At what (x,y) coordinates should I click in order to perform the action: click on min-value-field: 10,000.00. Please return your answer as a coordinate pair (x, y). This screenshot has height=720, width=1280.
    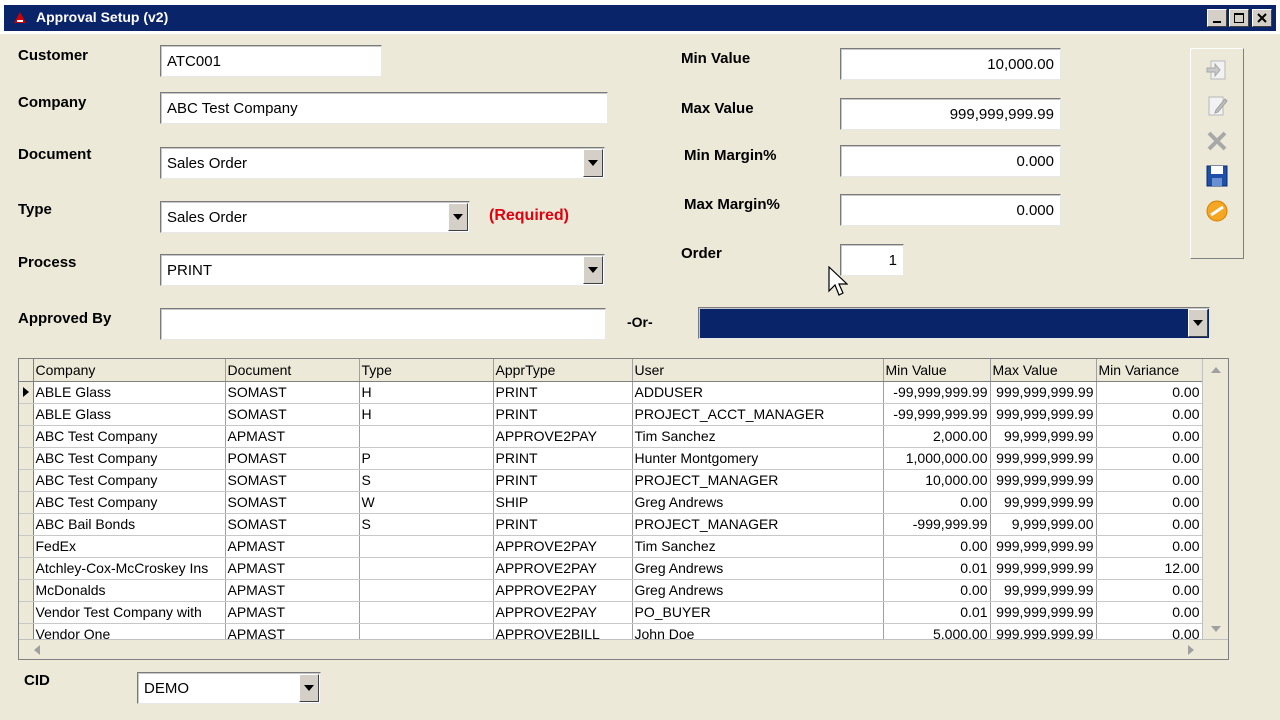
    Looking at the image, I should click on (950, 64).